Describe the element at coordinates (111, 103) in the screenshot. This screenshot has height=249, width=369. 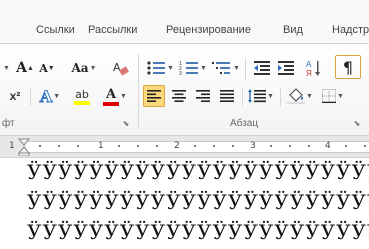
I see `font-color-bar` at that location.